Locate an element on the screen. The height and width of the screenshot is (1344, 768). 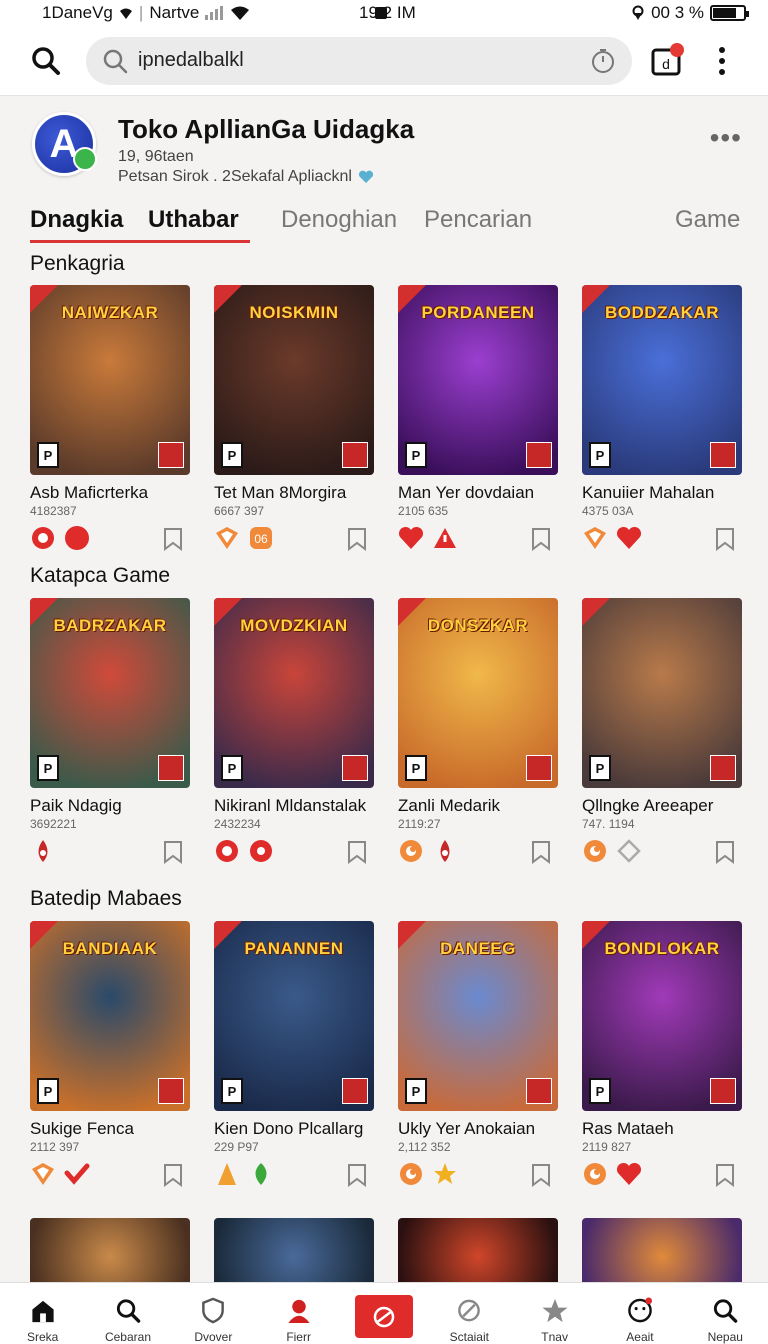
game-name: Man Yer dovdaian is located at coordinates (478, 493).